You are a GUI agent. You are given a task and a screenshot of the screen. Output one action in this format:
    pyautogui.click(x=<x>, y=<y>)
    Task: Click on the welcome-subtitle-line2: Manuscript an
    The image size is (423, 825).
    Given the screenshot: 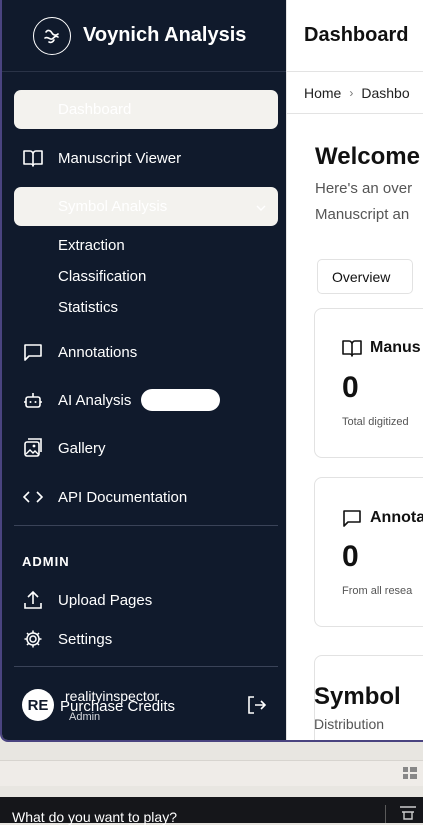 What is the action you would take?
    pyautogui.click(x=362, y=214)
    